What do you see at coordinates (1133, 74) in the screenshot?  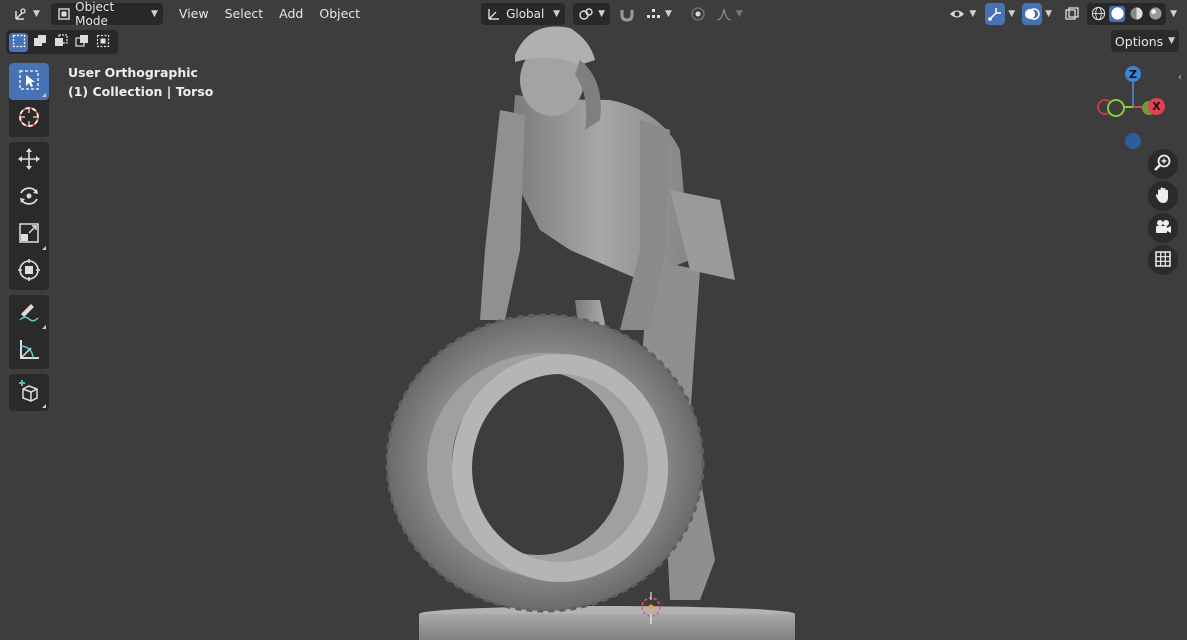 I see `z-axis-button: Z` at bounding box center [1133, 74].